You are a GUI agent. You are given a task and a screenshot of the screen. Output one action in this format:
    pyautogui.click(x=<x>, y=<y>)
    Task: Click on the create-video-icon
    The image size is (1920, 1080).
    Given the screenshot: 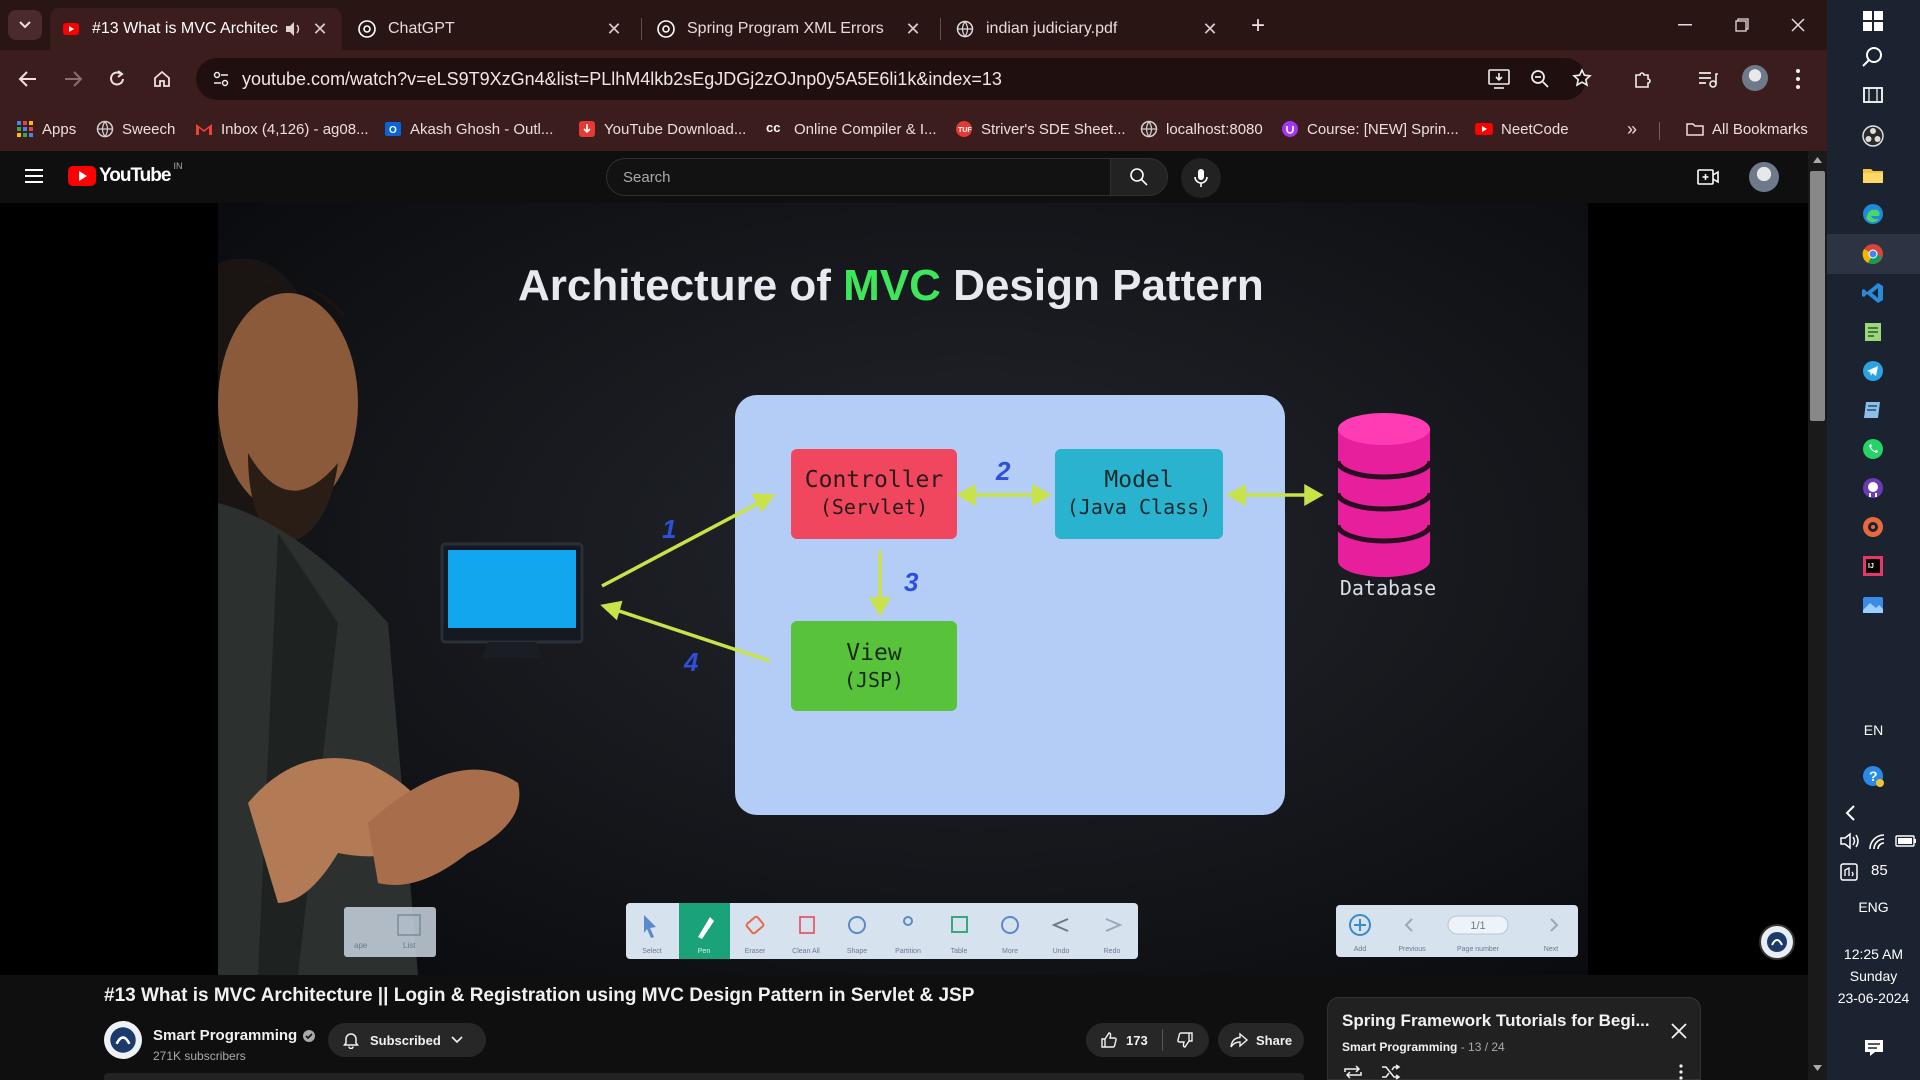 What is the action you would take?
    pyautogui.click(x=1708, y=177)
    